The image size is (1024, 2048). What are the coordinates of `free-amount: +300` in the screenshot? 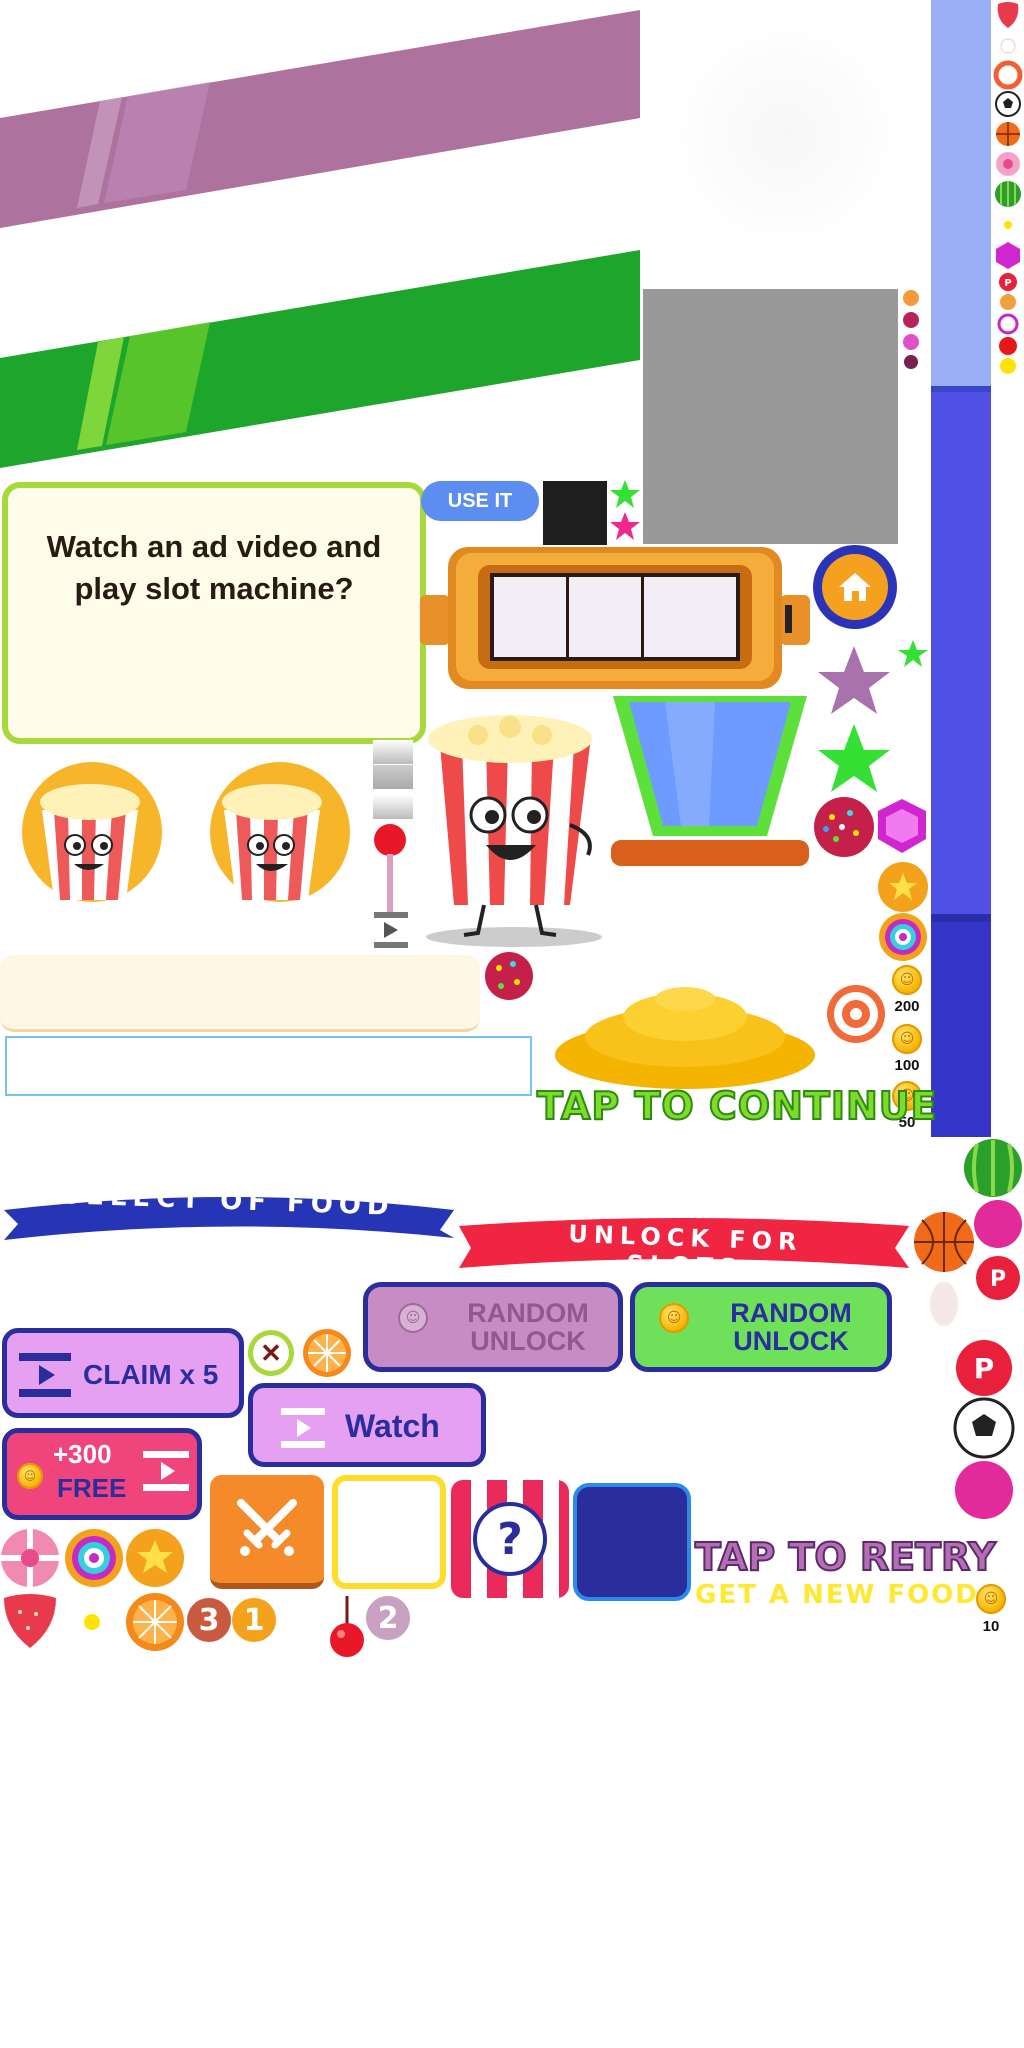 It's located at (82, 1454).